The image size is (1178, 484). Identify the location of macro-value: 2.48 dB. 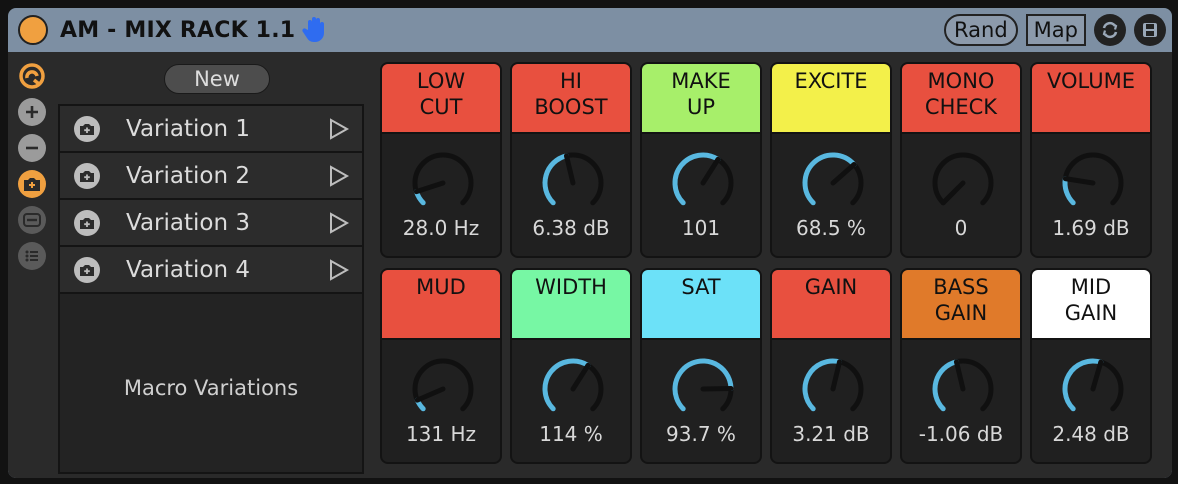
(1091, 434).